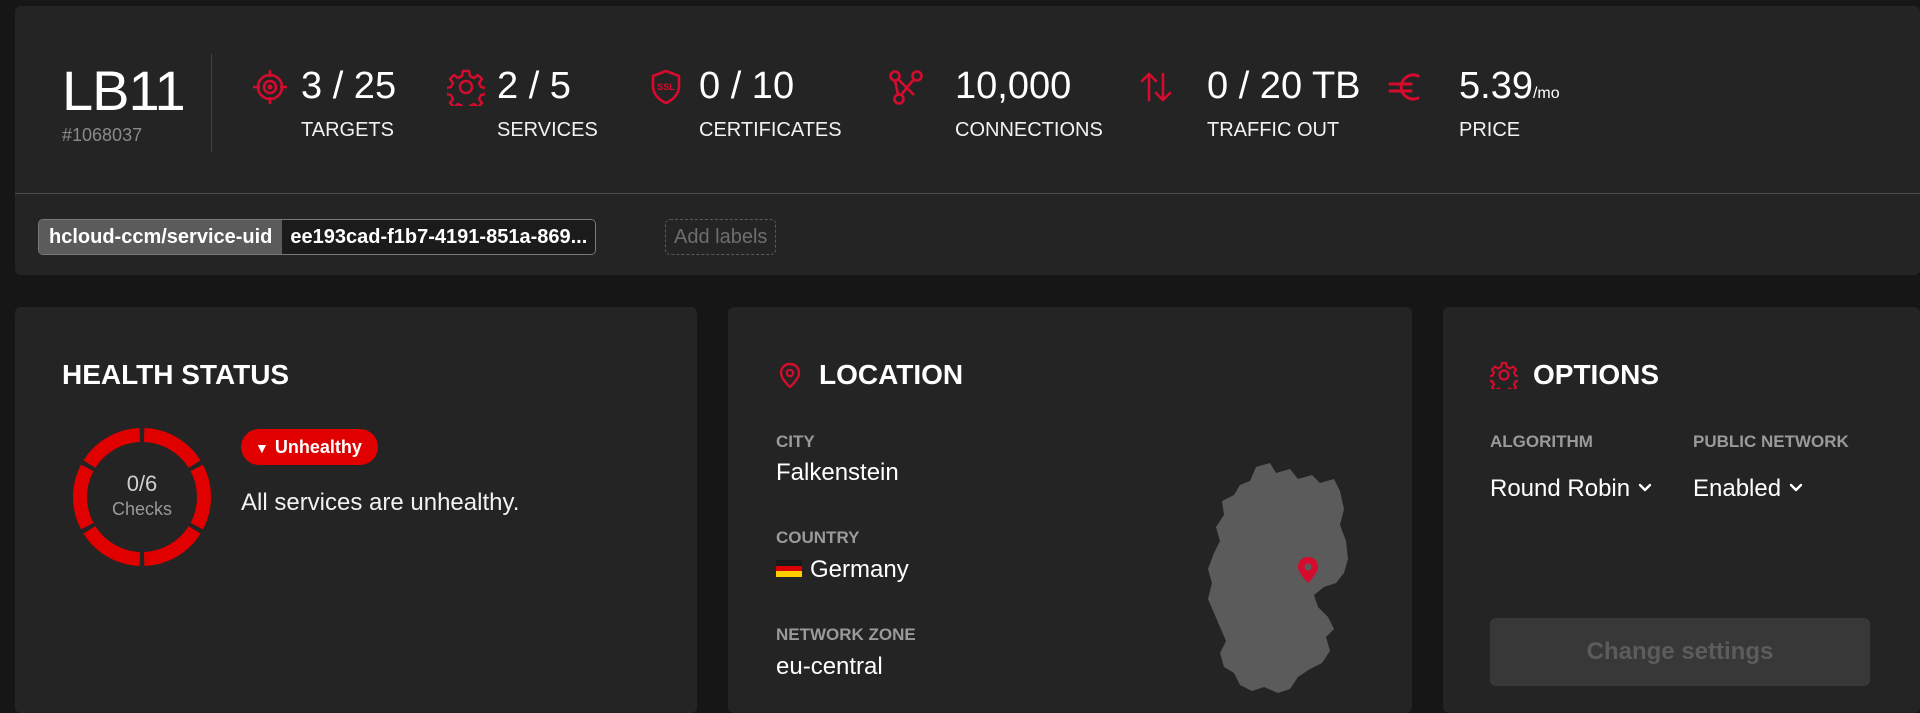 This screenshot has width=1920, height=713. I want to click on summary-horizontal-divider, so click(967, 193).